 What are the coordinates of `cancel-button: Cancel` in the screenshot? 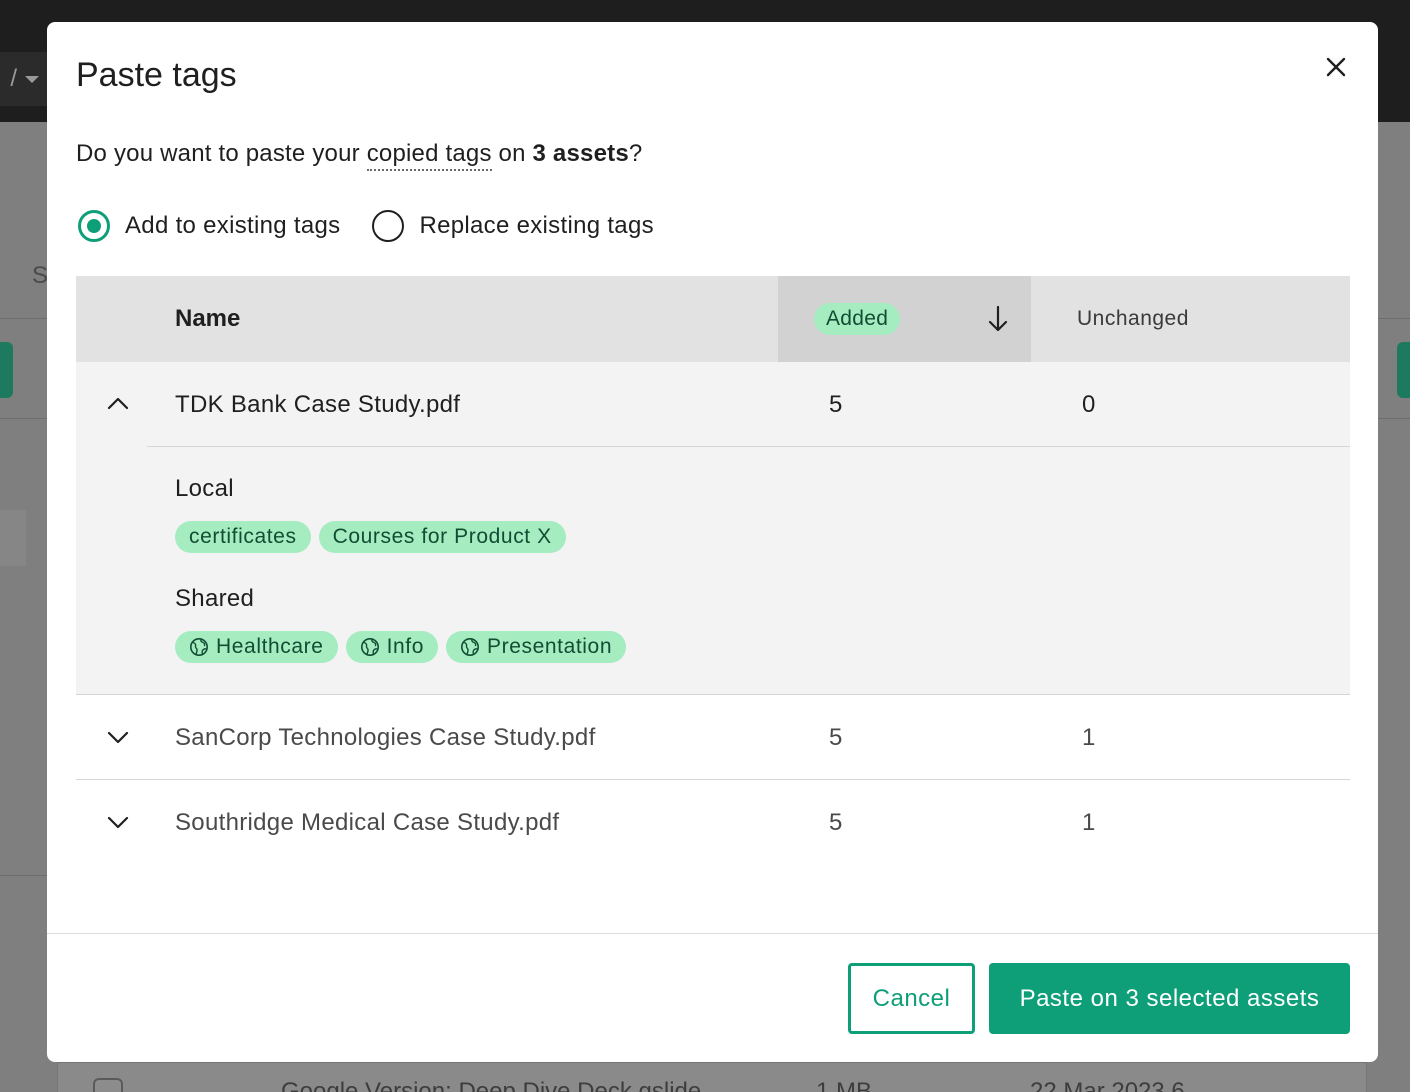 It's located at (911, 998).